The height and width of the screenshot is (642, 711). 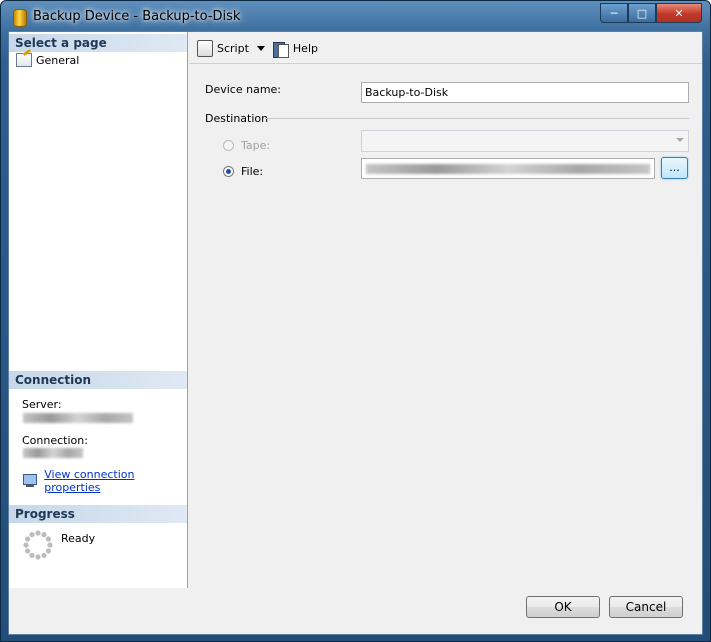 What do you see at coordinates (55, 440) in the screenshot?
I see `connection-label: Connection:` at bounding box center [55, 440].